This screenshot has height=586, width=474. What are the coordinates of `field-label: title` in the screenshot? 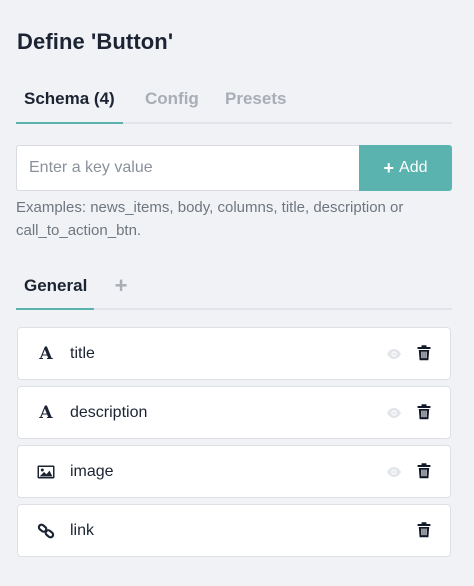 It's located at (82, 353).